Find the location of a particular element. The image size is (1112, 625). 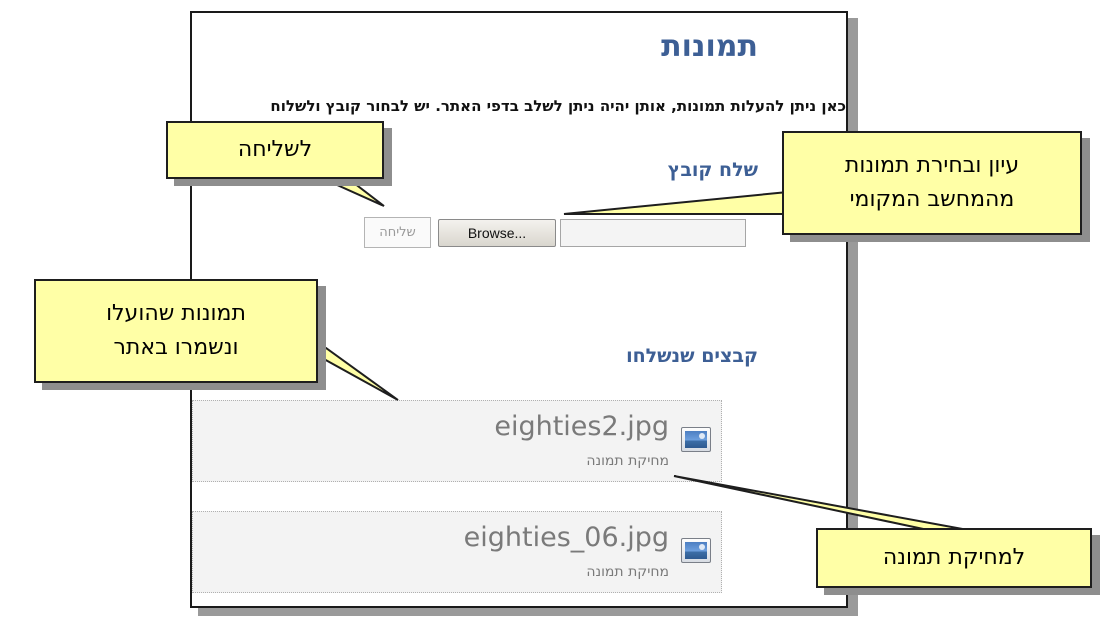

uploaded-callout-line1: תמונות שהועלו is located at coordinates (176, 313).